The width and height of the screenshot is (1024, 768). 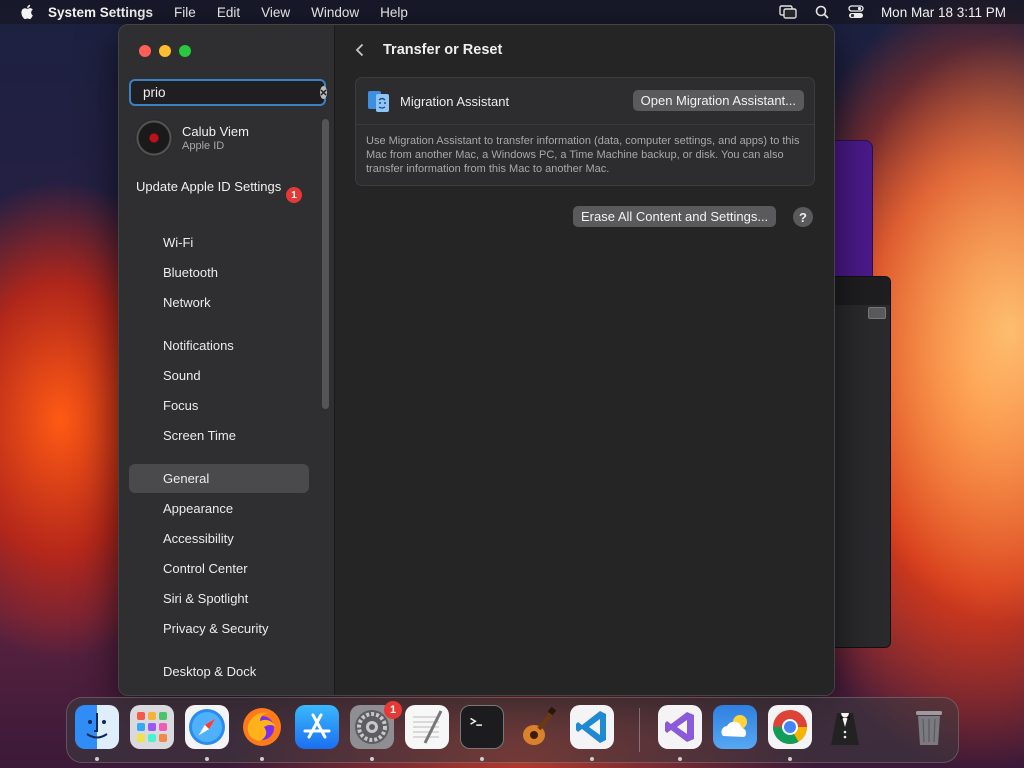 I want to click on sidebar-item-label: Privacy & Security, so click(x=216, y=628).